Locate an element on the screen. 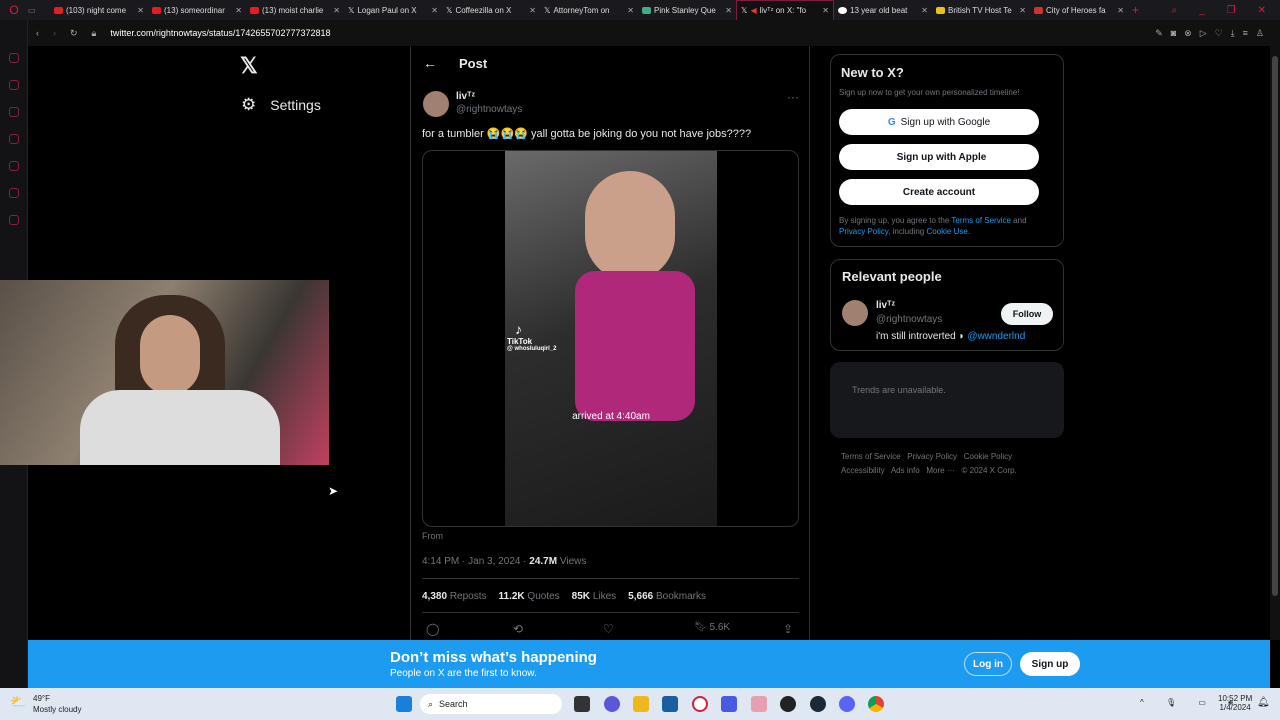 Image resolution: width=1280 pixels, height=720 pixels. file-explorer-icon is located at coordinates (641, 704).